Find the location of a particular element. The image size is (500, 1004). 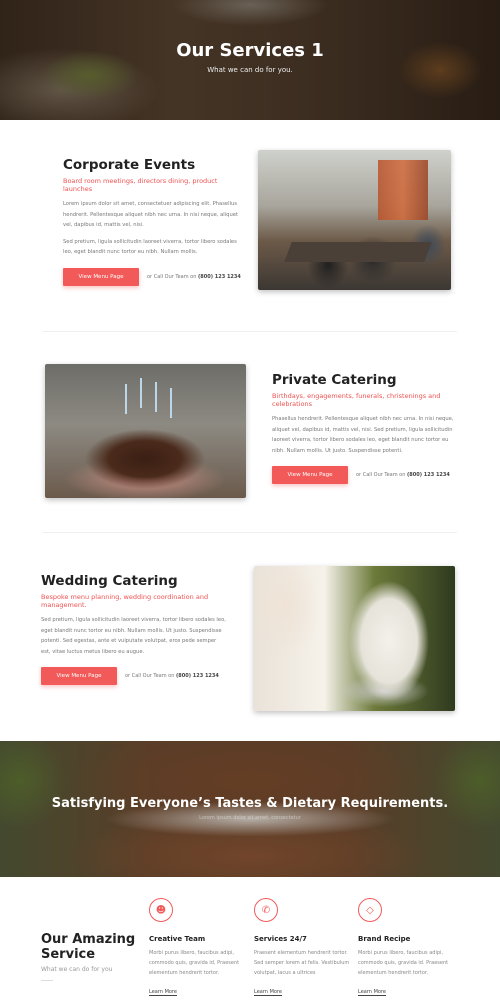

page-title: Our Services 1 is located at coordinates (250, 50).